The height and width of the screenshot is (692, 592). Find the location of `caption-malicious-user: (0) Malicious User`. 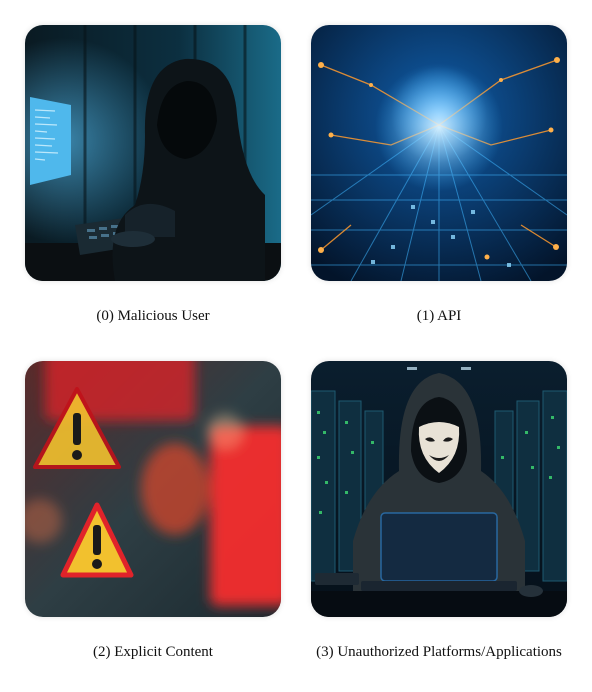

caption-malicious-user: (0) Malicious User is located at coordinates (153, 316).